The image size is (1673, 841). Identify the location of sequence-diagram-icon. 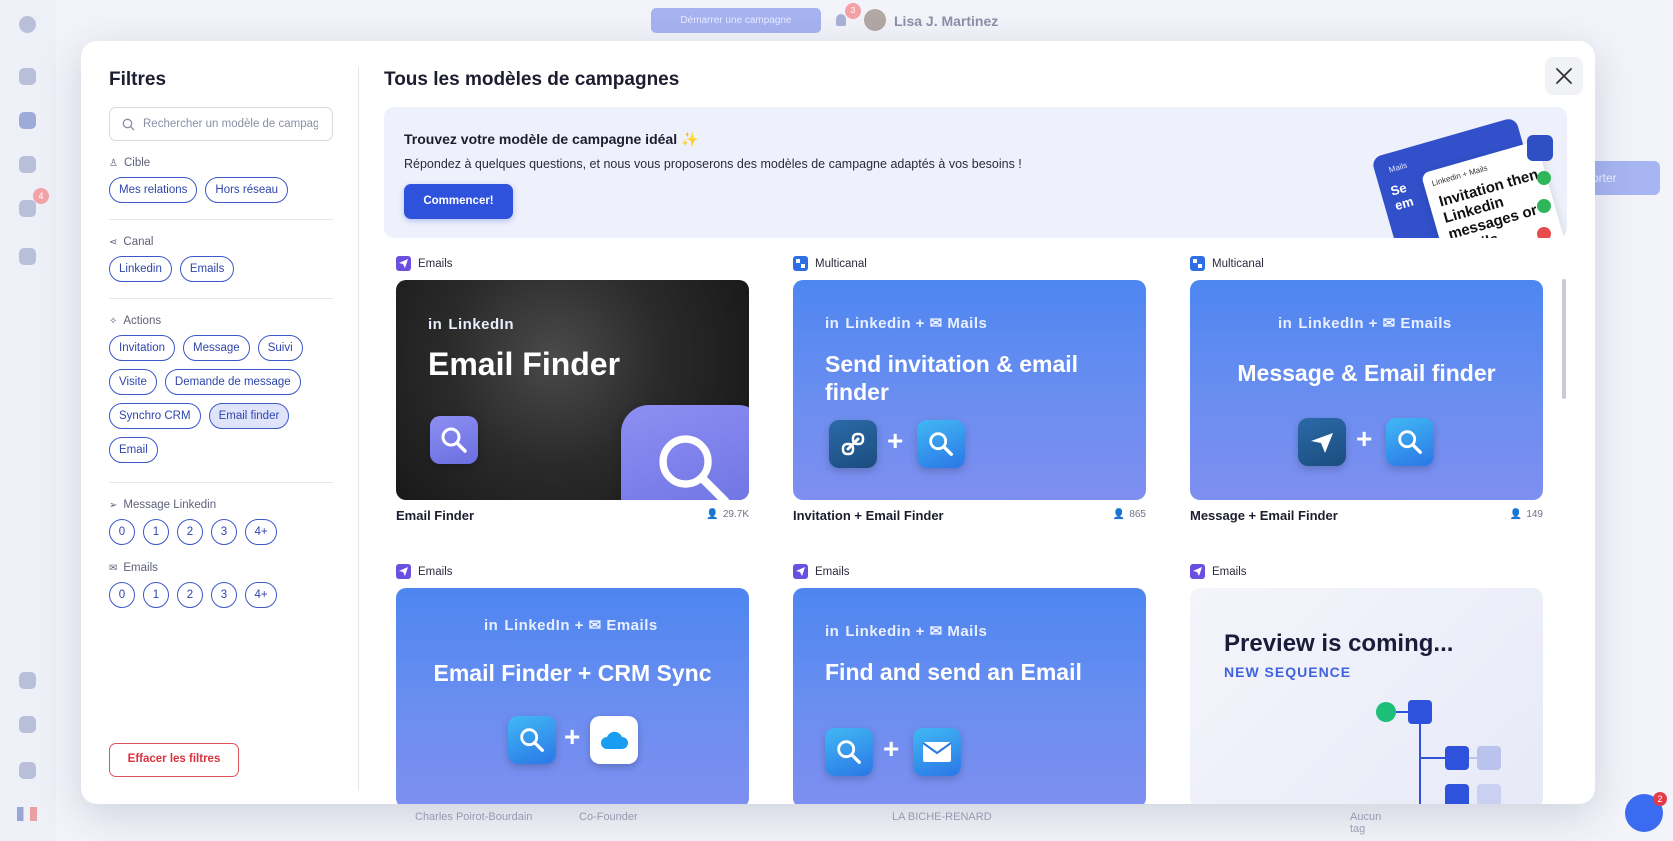
(1438, 752).